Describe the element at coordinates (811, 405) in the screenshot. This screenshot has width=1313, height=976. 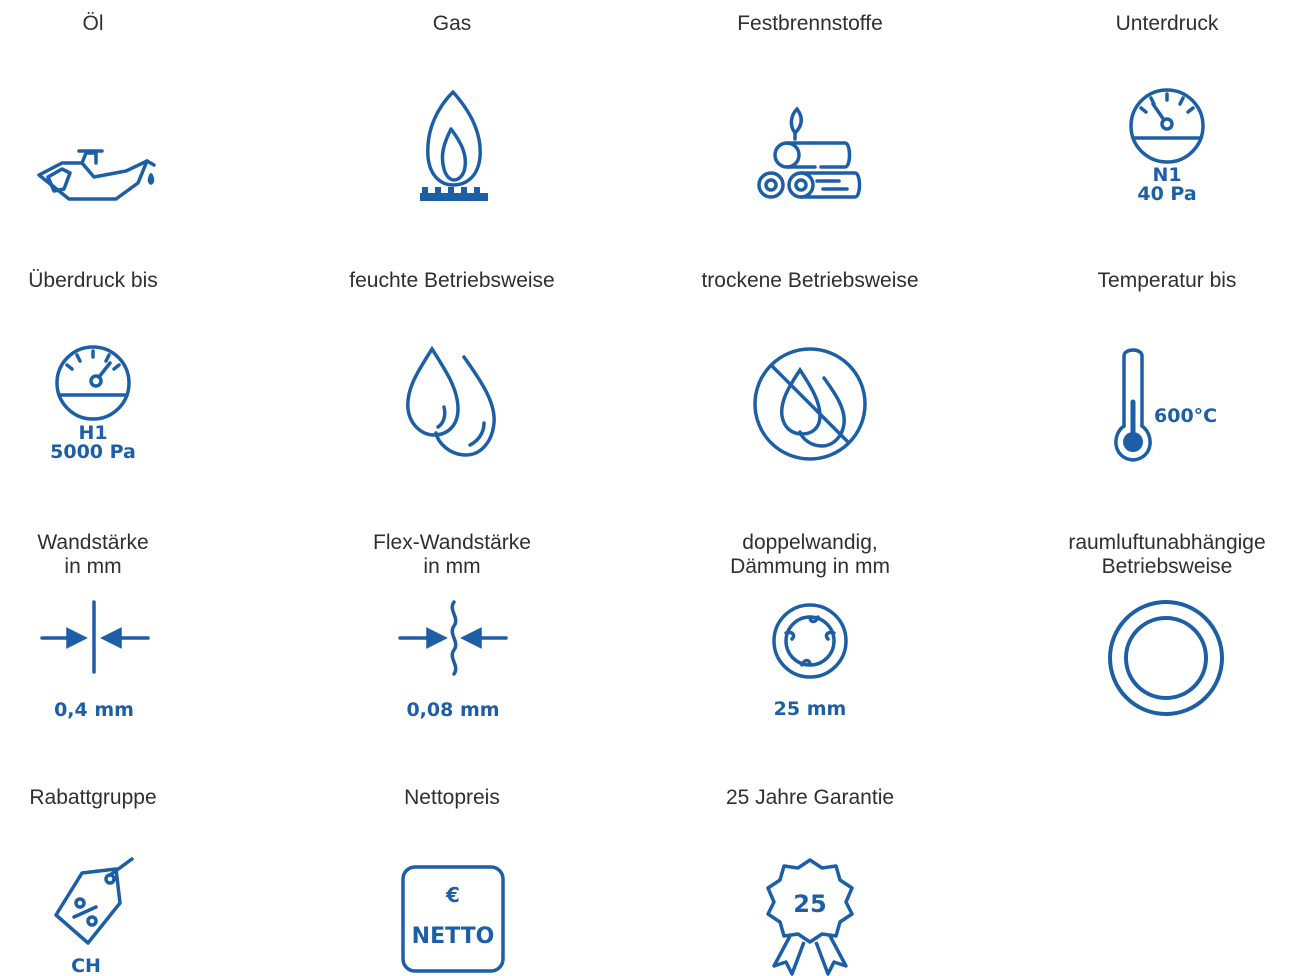
I see `no-water-drops-icon` at that location.